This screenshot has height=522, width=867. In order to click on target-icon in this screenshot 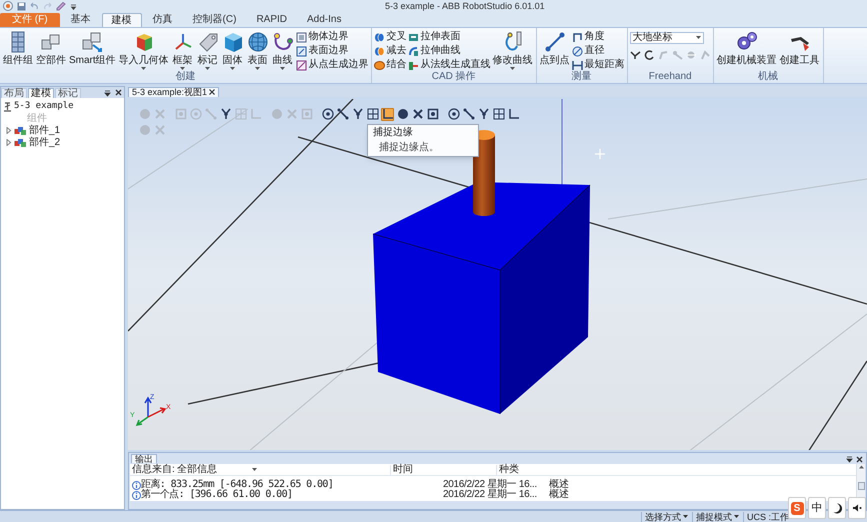, I will do `click(328, 114)`.